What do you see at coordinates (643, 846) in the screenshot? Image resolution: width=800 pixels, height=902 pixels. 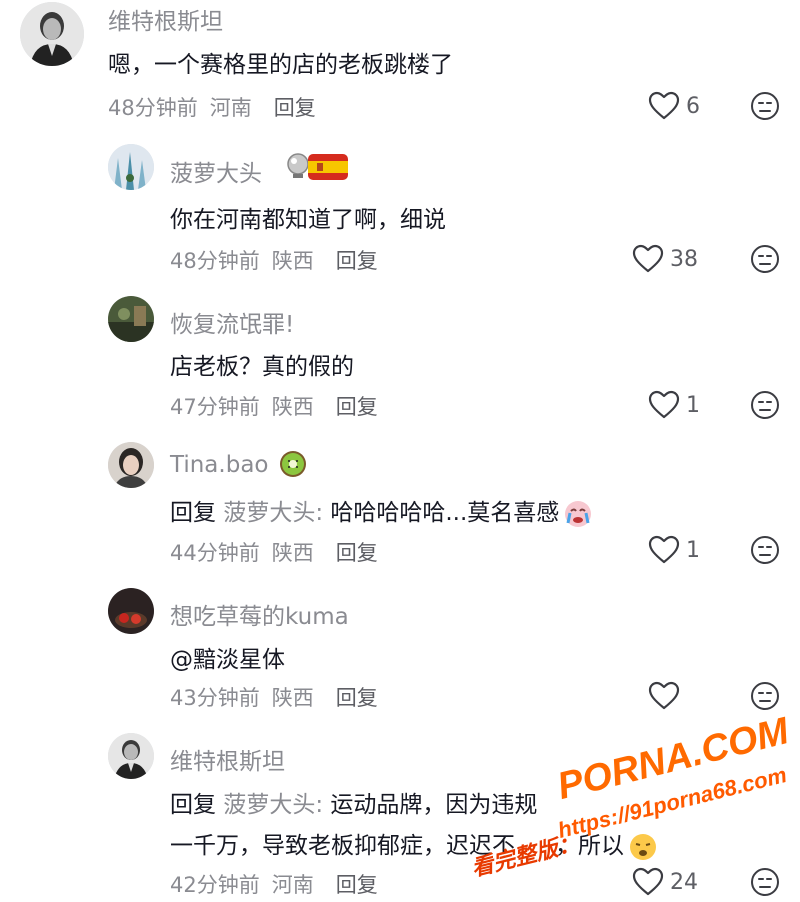 I see `sad-face-icon` at bounding box center [643, 846].